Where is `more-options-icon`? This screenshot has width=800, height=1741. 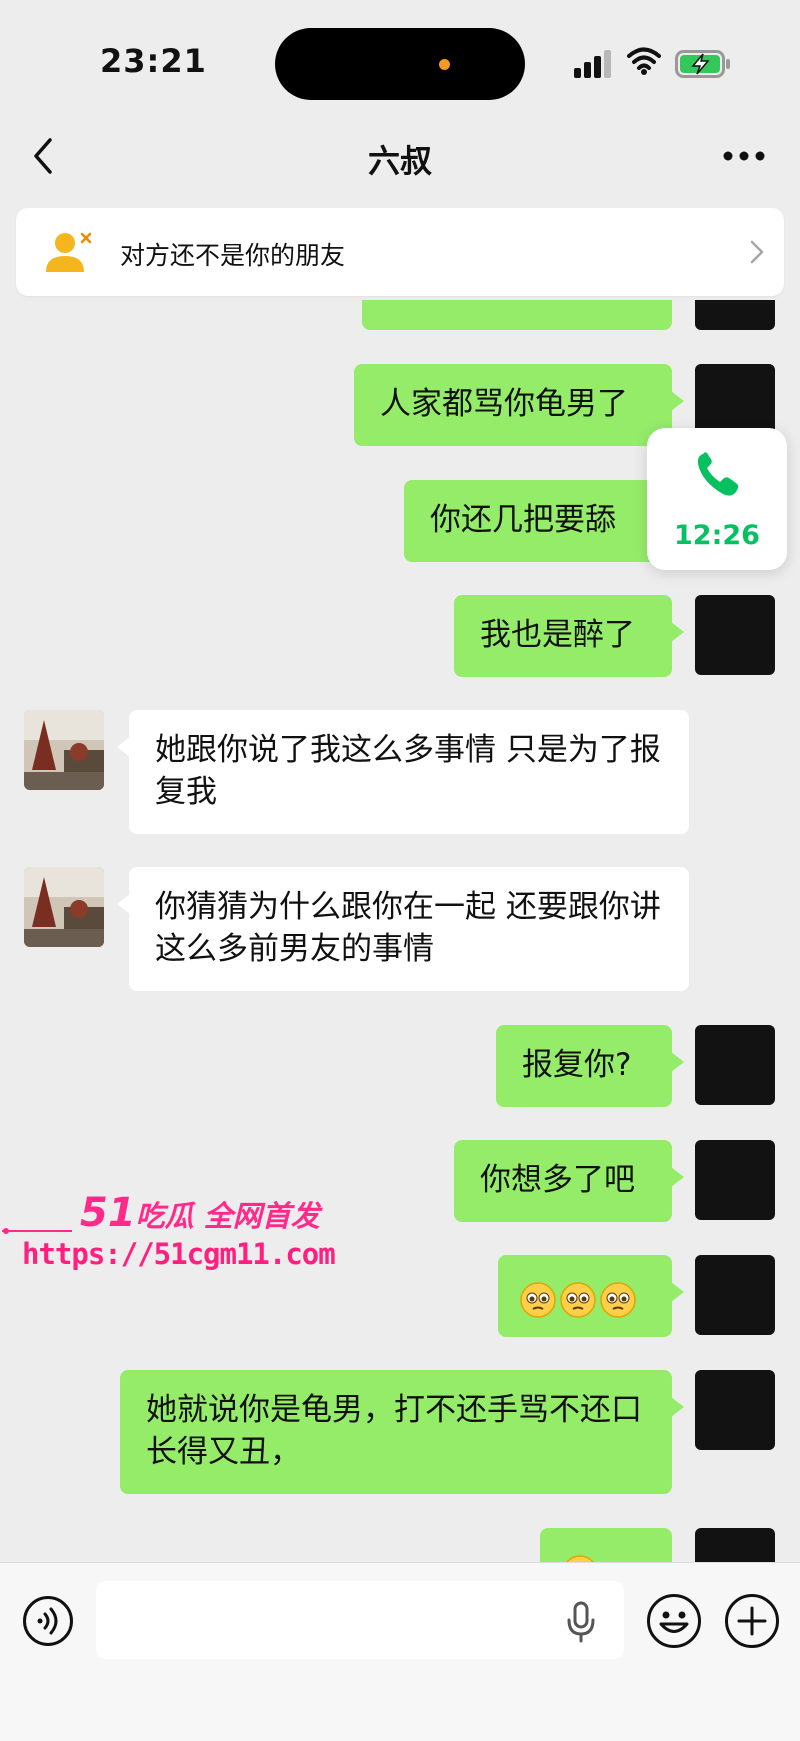
more-options-icon is located at coordinates (744, 156).